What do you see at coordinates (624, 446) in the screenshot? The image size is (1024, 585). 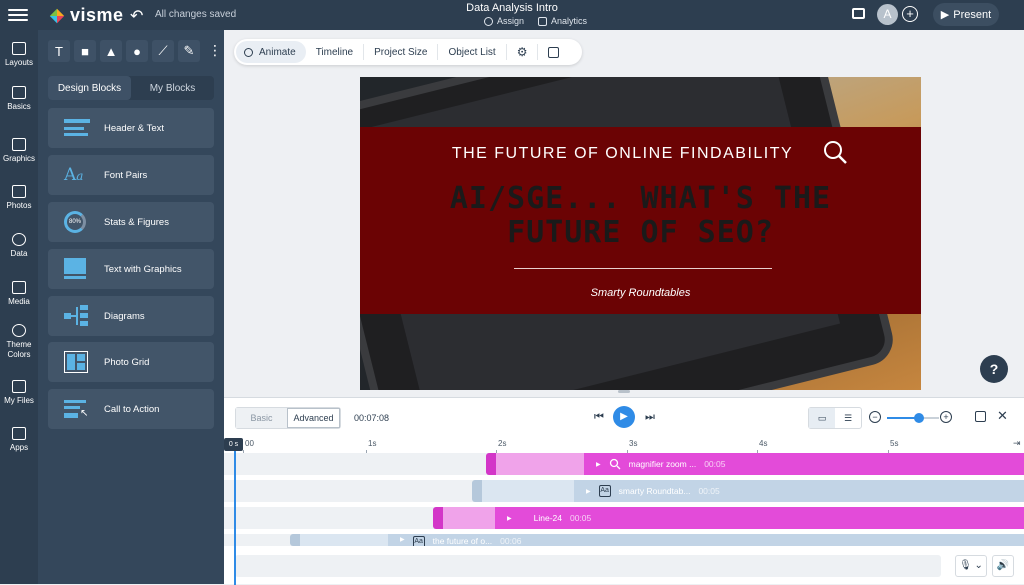 I see `time-ruler: 00 1s 2s 3s 4s 5s ⇥` at bounding box center [624, 446].